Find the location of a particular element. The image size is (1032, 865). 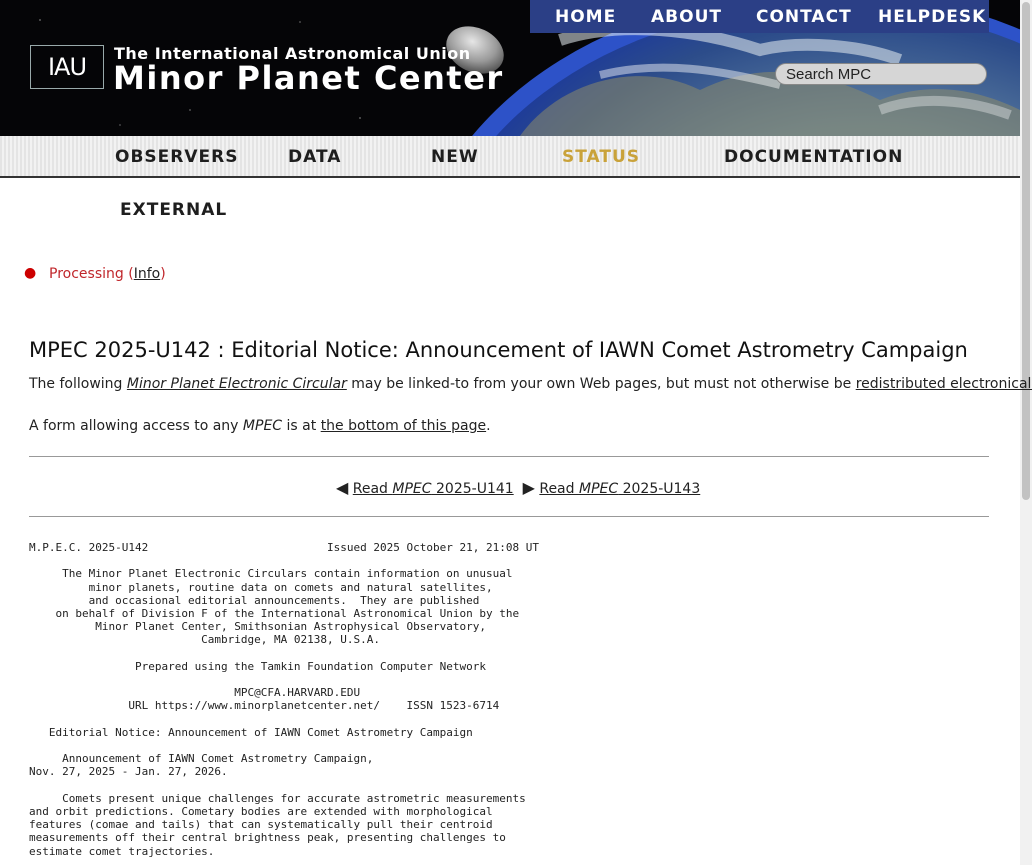

next-num: 2025-U143 is located at coordinates (659, 489).